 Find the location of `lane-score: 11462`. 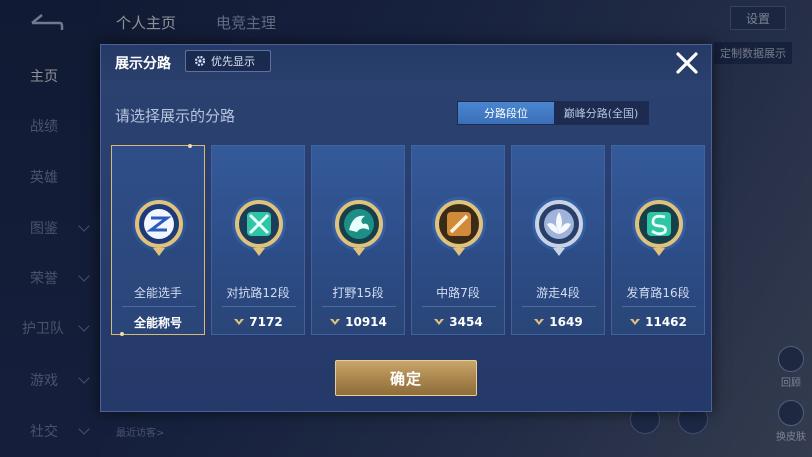

lane-score: 11462 is located at coordinates (658, 322).